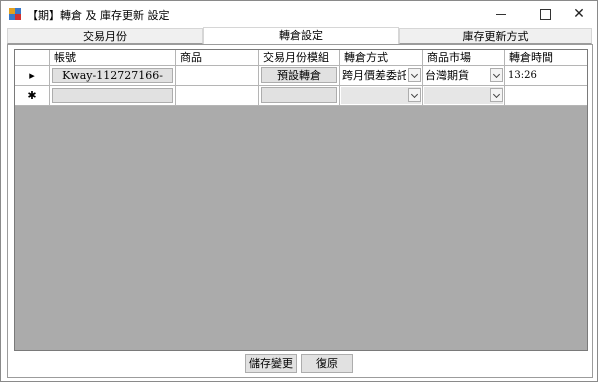  I want to click on rollover-method-combo, so click(381, 96).